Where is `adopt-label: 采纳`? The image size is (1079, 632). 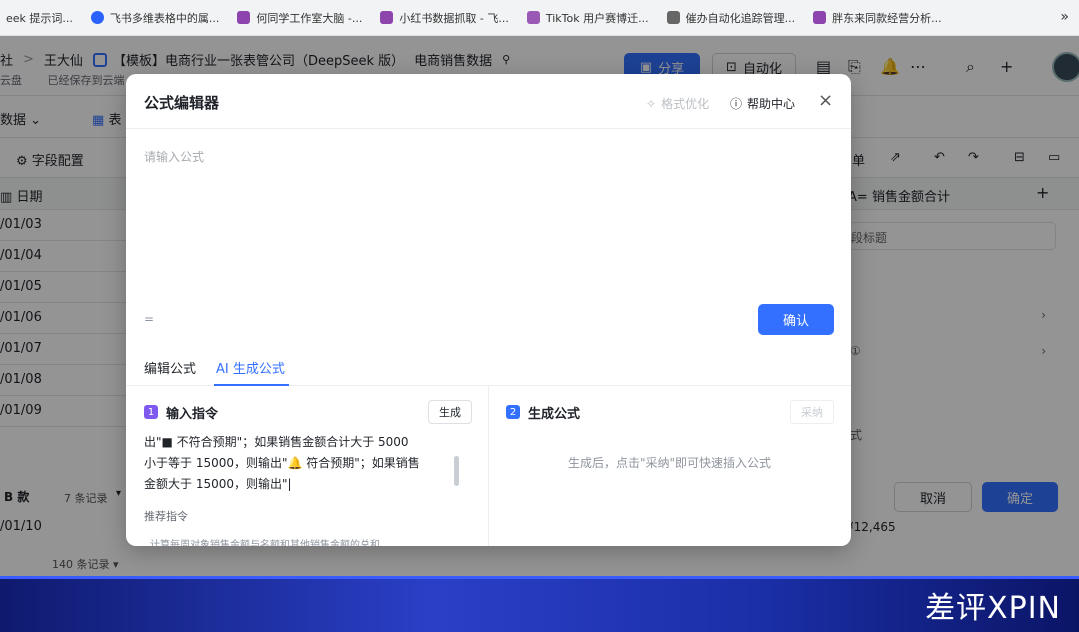 adopt-label: 采纳 is located at coordinates (812, 412).